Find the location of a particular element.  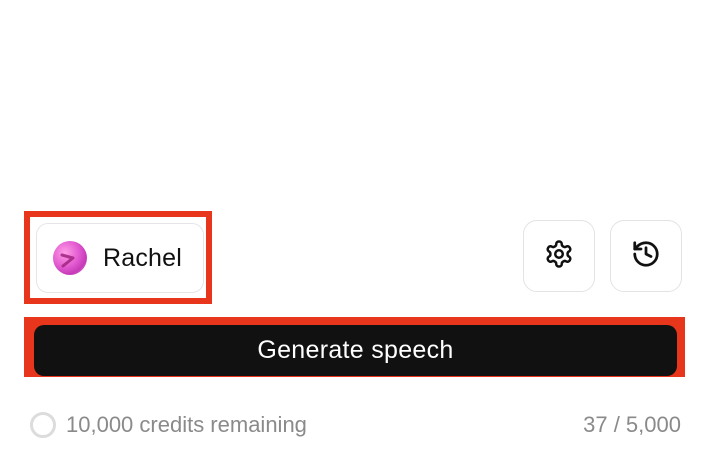

history-icon is located at coordinates (646, 256).